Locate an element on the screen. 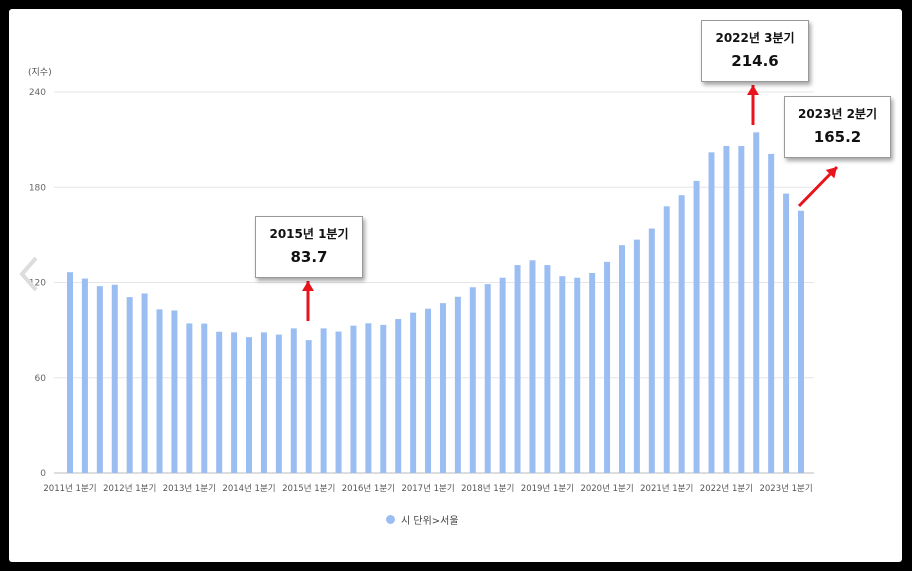 The width and height of the screenshot is (912, 571). y-tick-label: 60 is located at coordinates (41, 379).